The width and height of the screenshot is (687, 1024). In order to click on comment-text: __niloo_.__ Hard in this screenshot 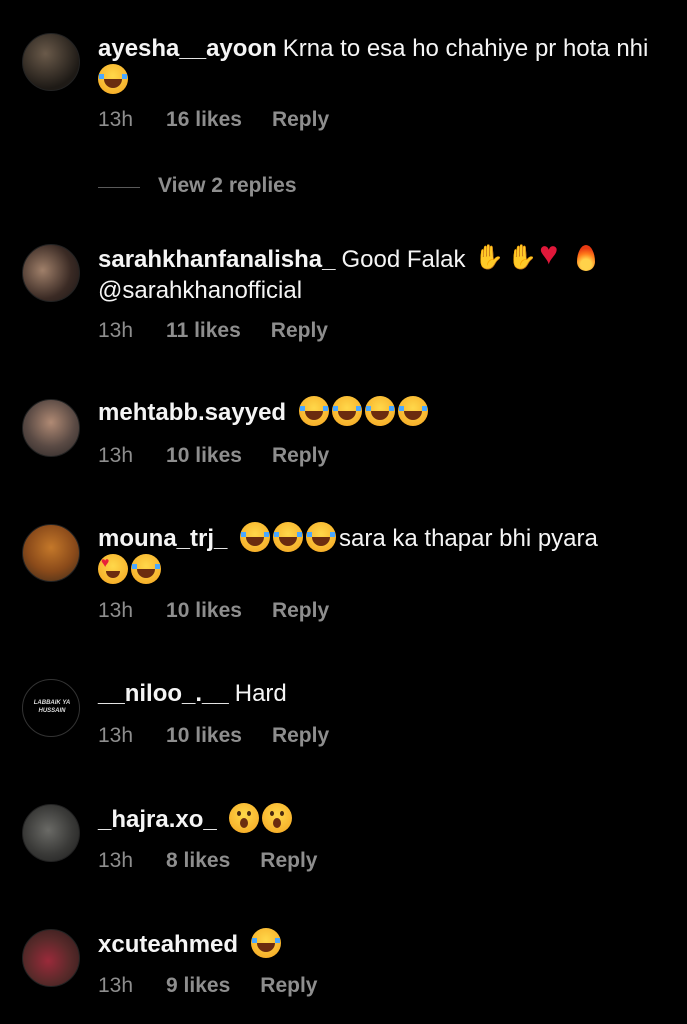, I will do `click(385, 693)`.